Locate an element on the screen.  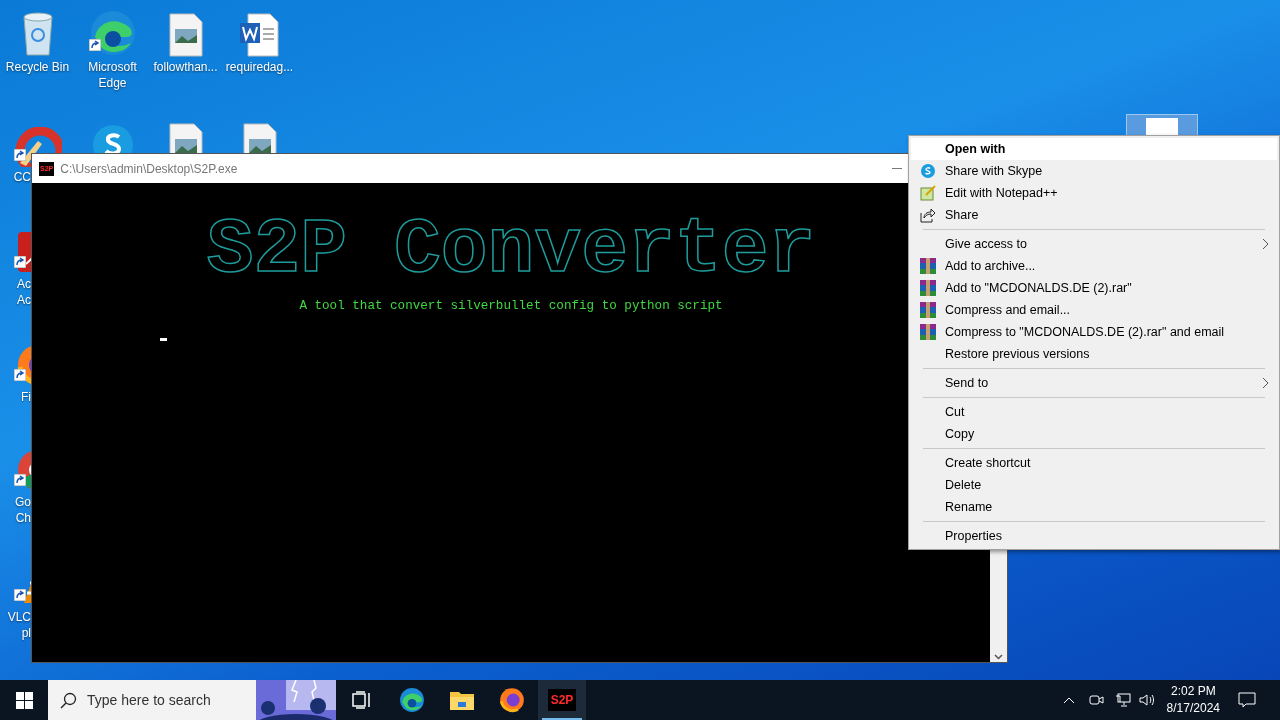
network-icon is located at coordinates (1122, 700).